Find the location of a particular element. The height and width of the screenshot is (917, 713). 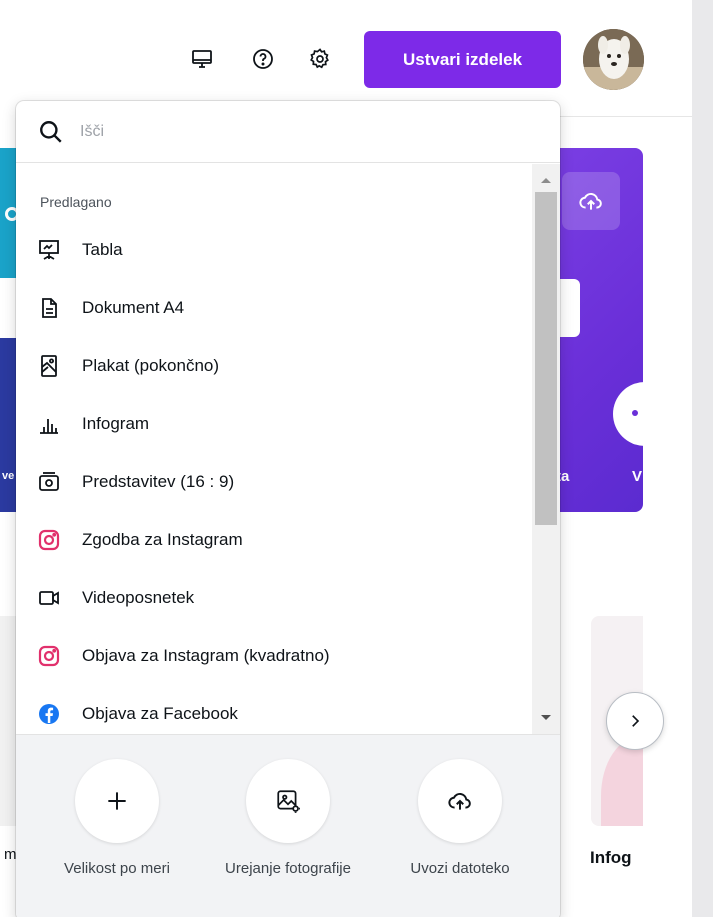

edit-photo-button: Urejanje fotografije is located at coordinates (288, 820).